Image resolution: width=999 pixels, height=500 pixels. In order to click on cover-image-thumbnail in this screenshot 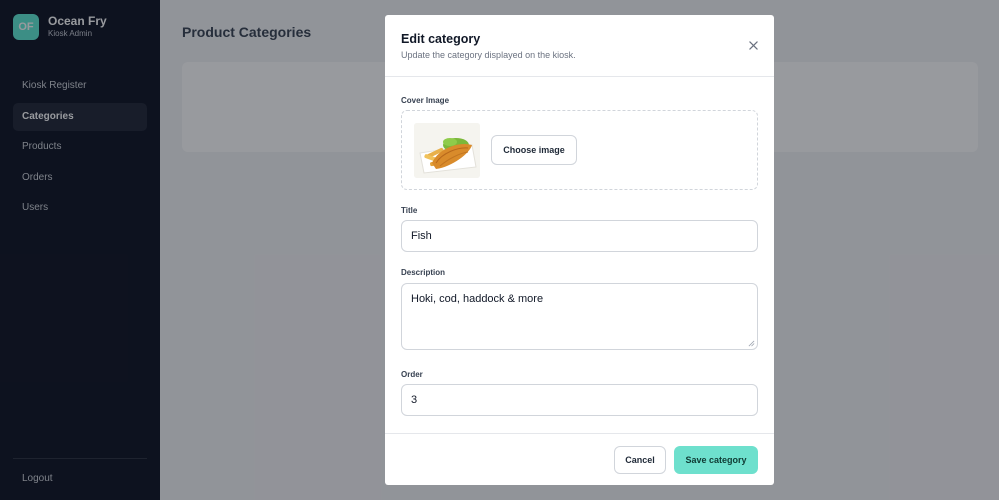, I will do `click(447, 150)`.